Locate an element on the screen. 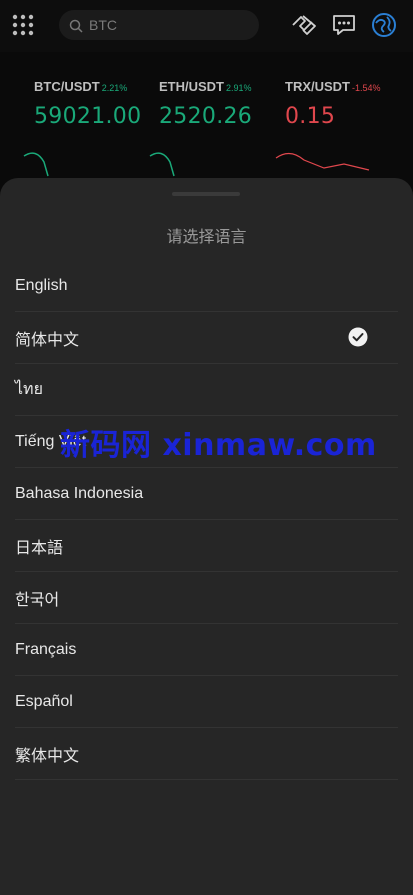 This screenshot has width=413, height=895. ticker-eth: ETH/USDT 2.91% 2520.26 is located at coordinates (205, 102).